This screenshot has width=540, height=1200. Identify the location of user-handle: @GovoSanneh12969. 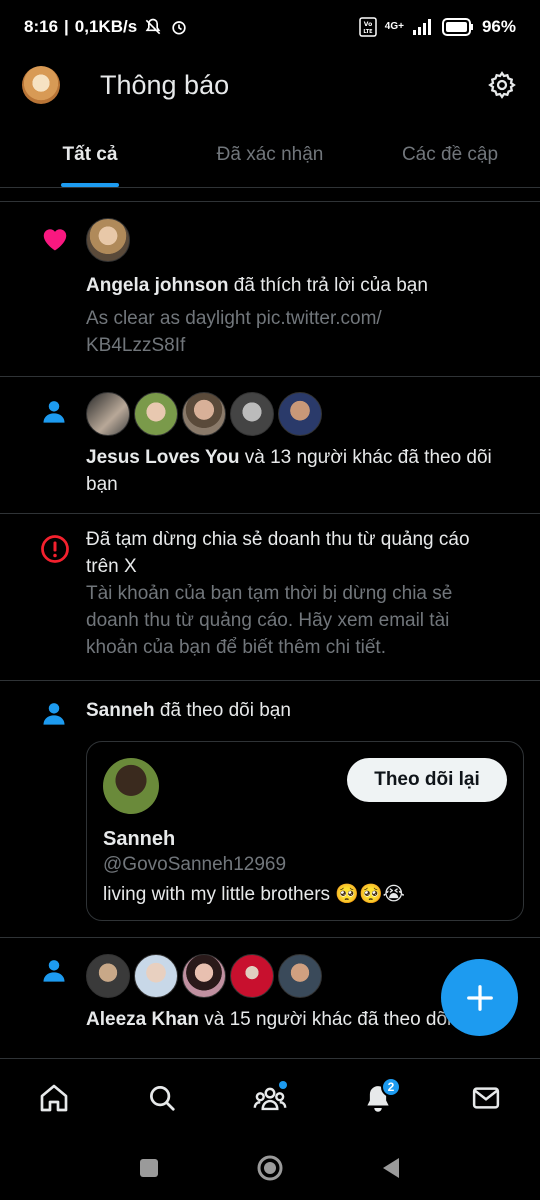
(195, 864).